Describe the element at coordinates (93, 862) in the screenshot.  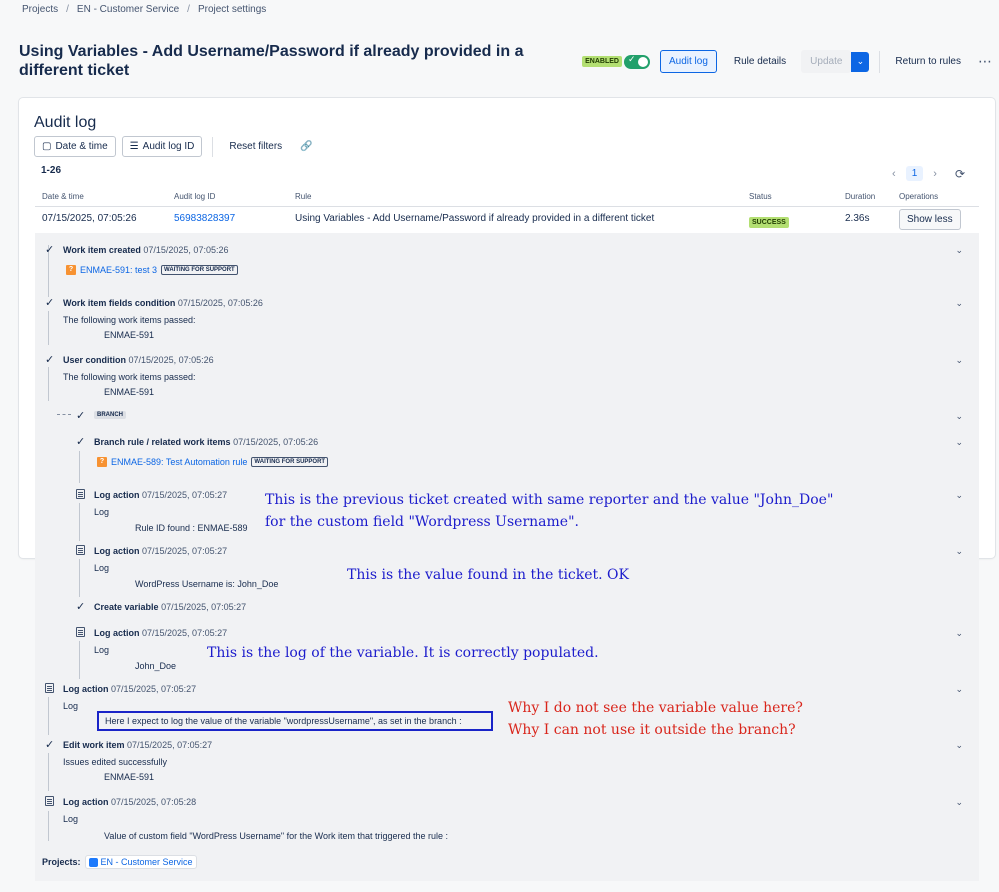
I see `project-icon` at that location.